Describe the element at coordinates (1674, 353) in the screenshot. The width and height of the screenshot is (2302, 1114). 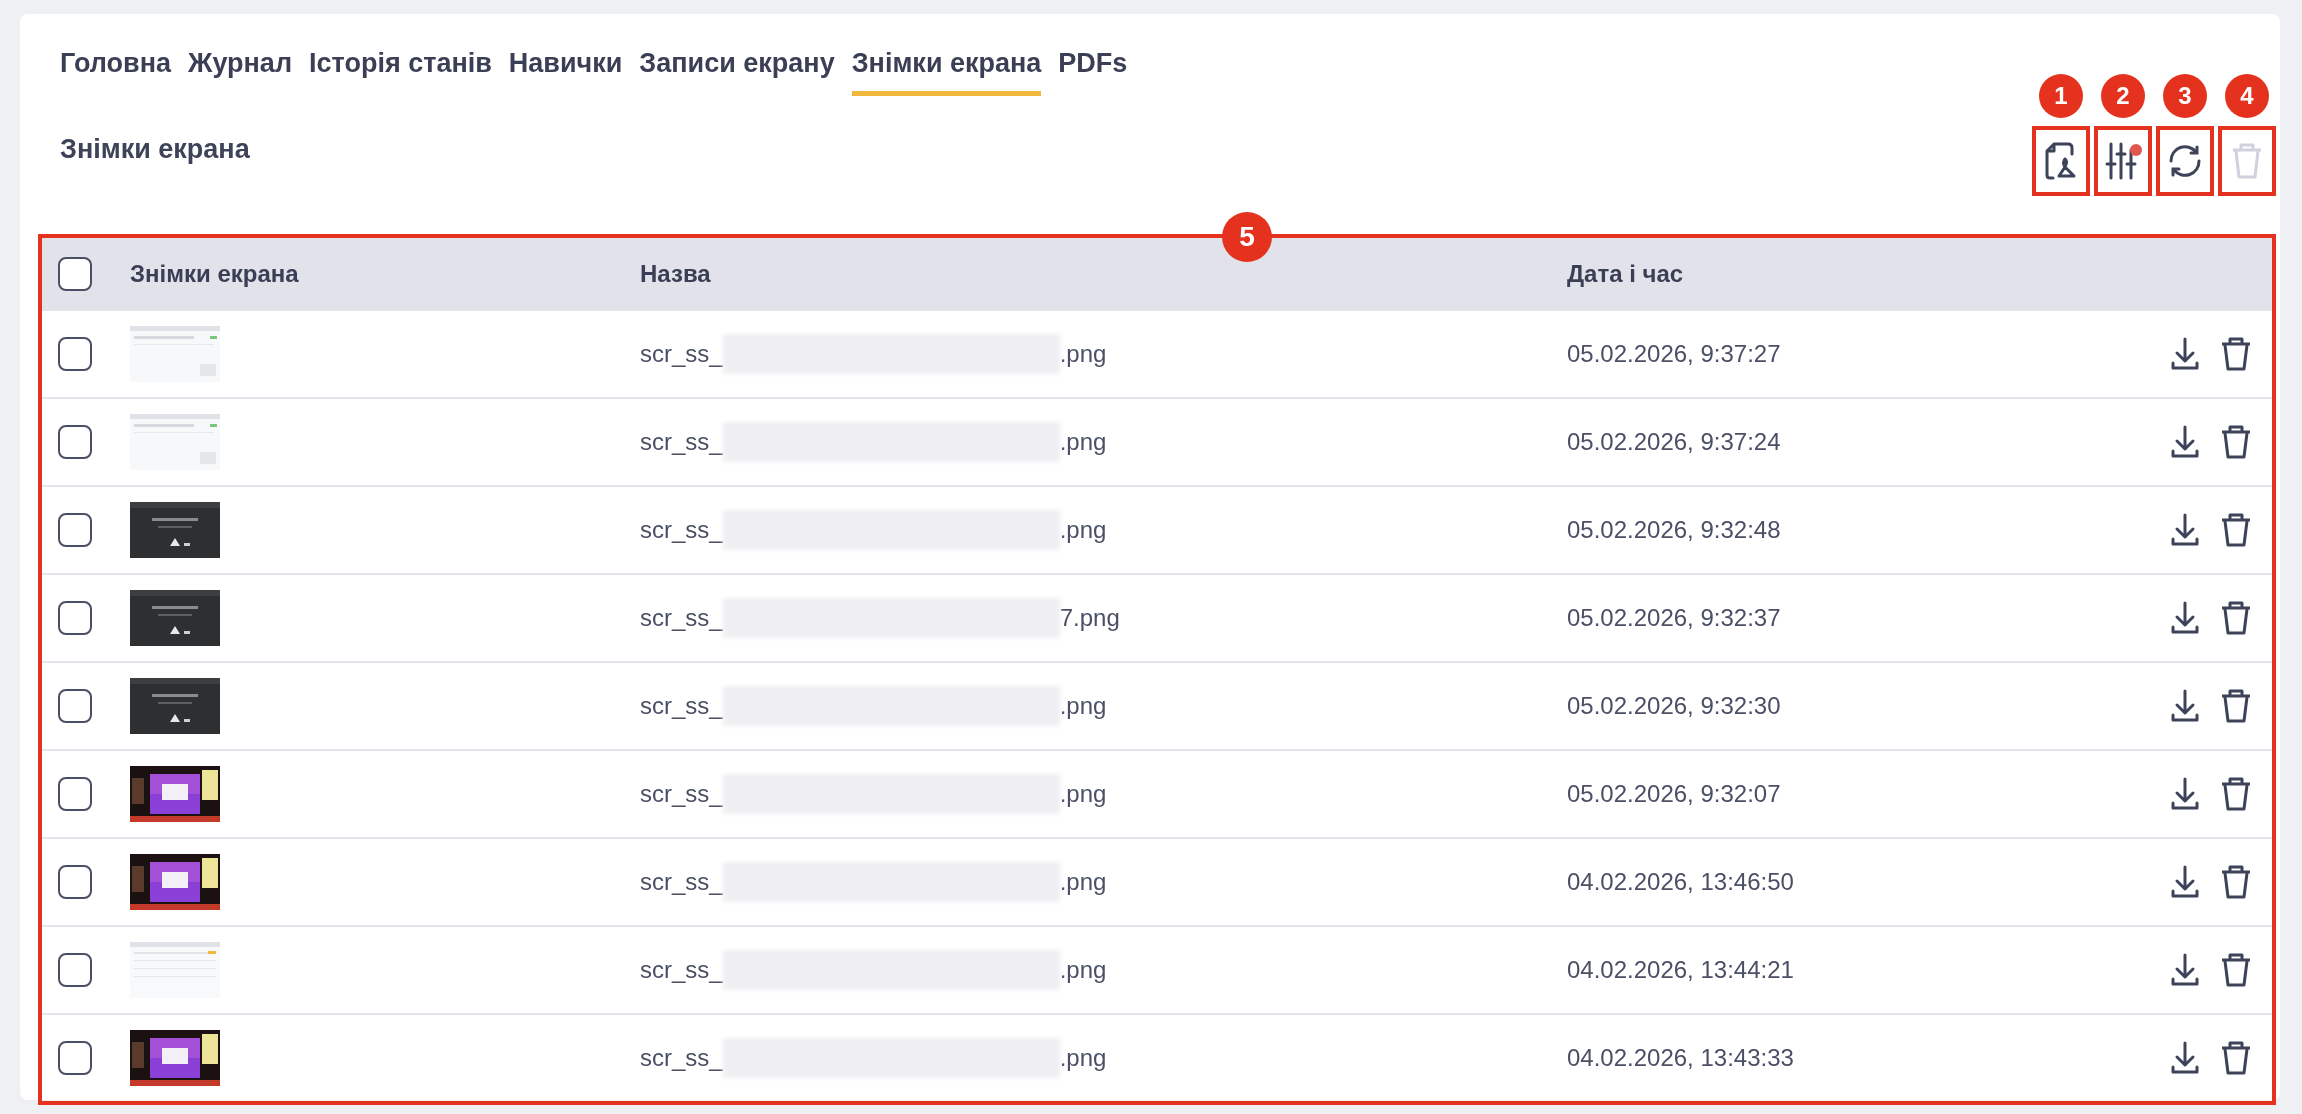
I see `date-time: 05.02.2026, 9:37:27` at that location.